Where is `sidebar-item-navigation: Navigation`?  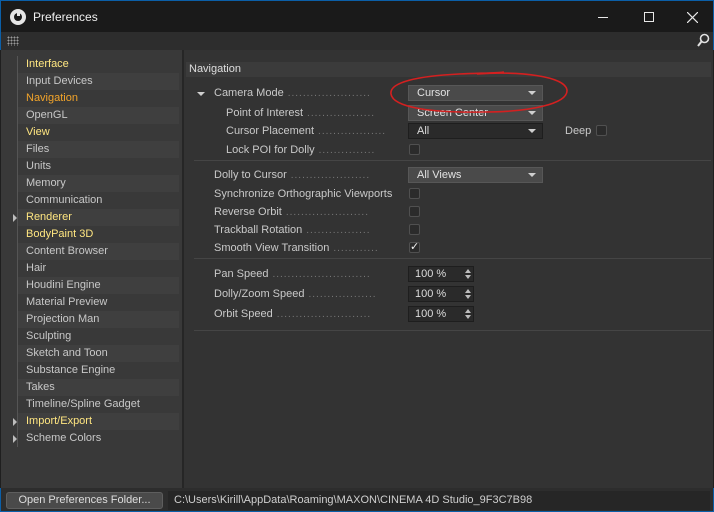
sidebar-item-navigation: Navigation is located at coordinates (98, 98).